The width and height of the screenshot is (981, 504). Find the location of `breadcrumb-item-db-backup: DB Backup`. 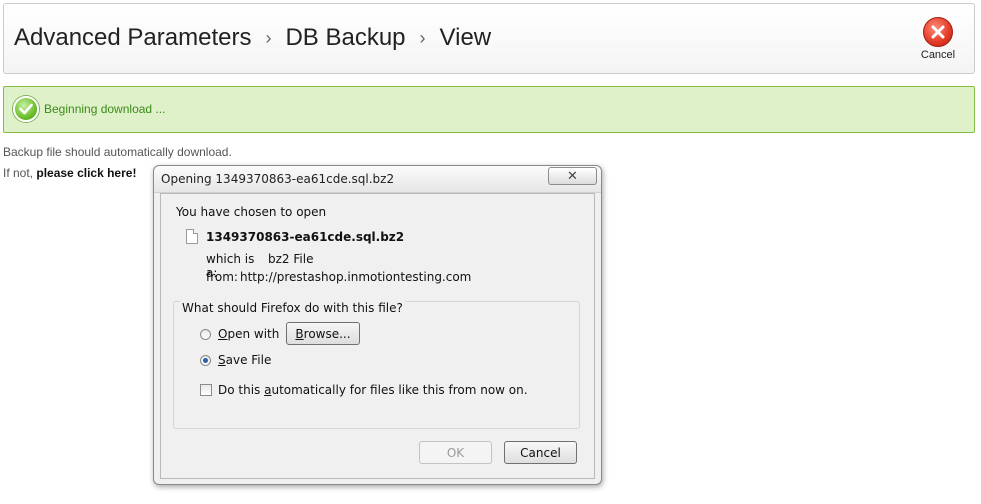

breadcrumb-item-db-backup: DB Backup is located at coordinates (345, 38).